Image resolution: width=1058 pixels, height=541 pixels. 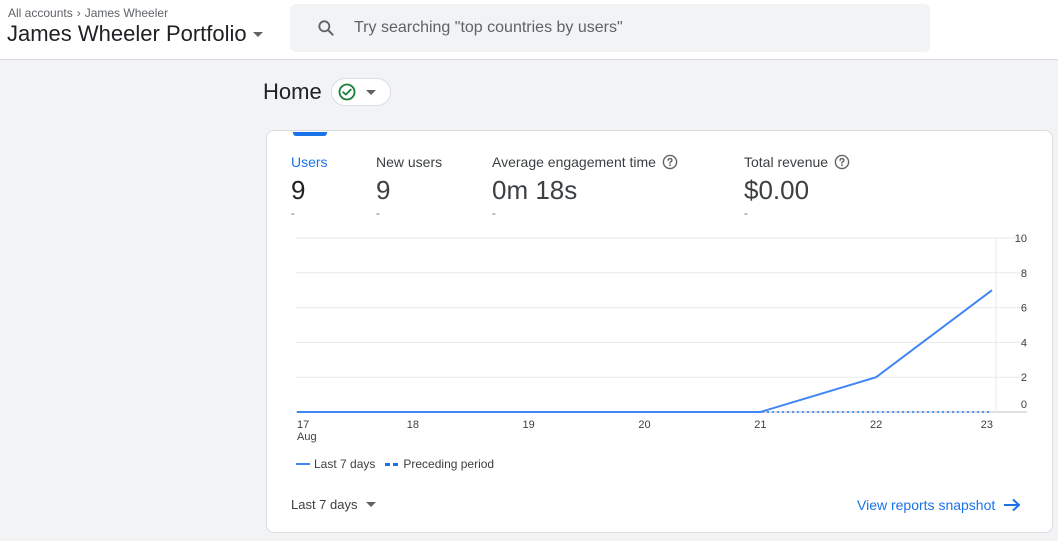 What do you see at coordinates (303, 464) in the screenshot?
I see `legend-swatch-solid` at bounding box center [303, 464].